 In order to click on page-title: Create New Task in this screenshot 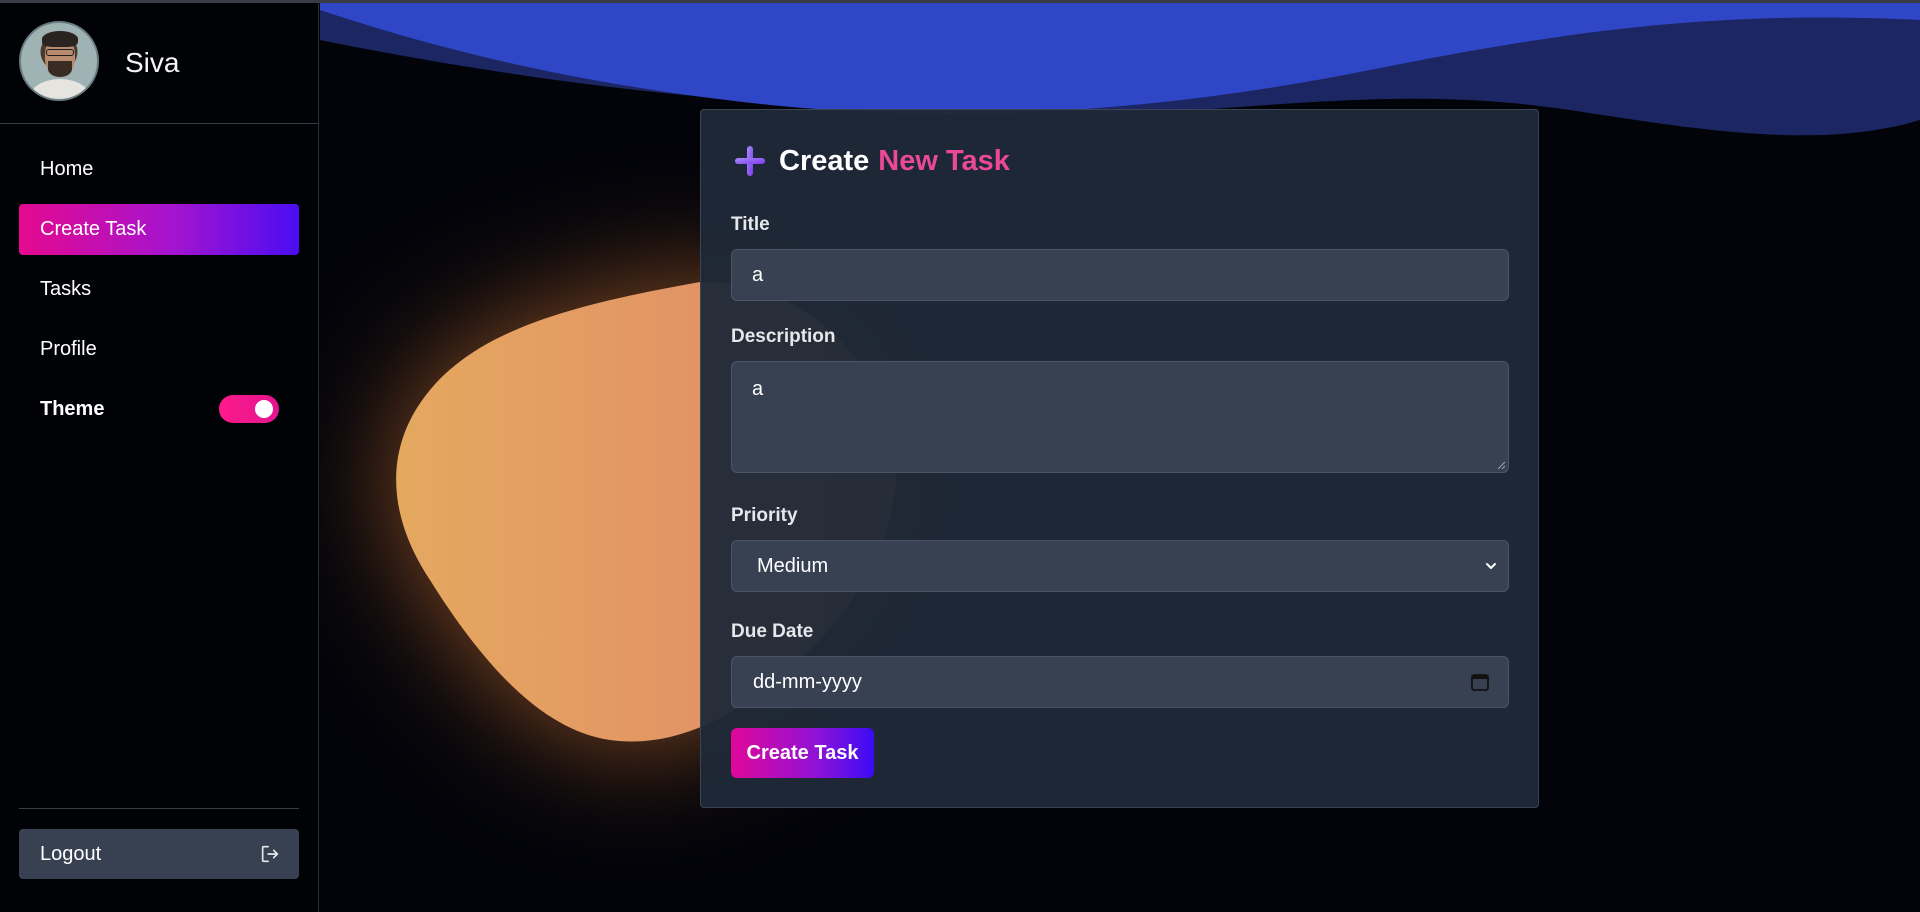, I will do `click(871, 161)`.